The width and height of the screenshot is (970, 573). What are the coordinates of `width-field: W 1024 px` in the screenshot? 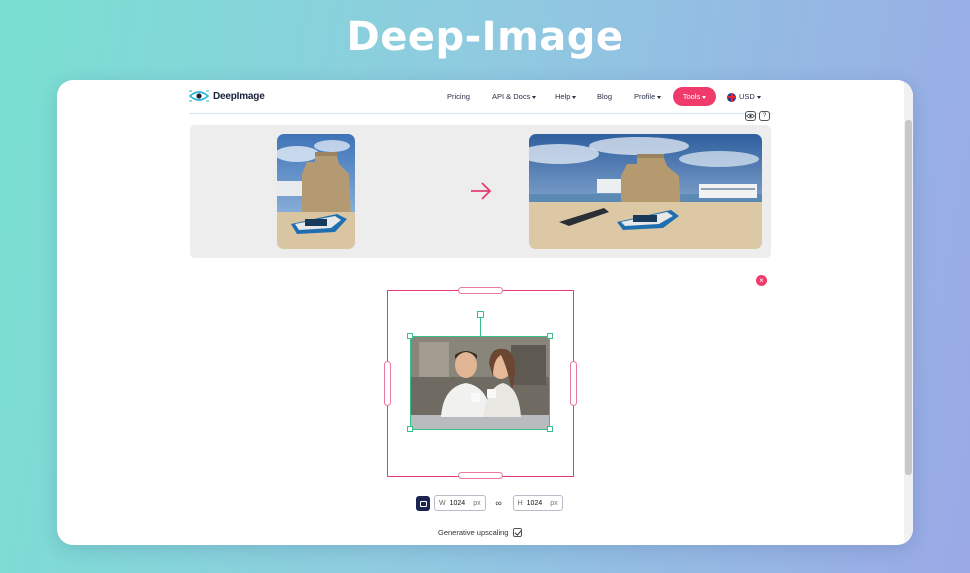 It's located at (460, 503).